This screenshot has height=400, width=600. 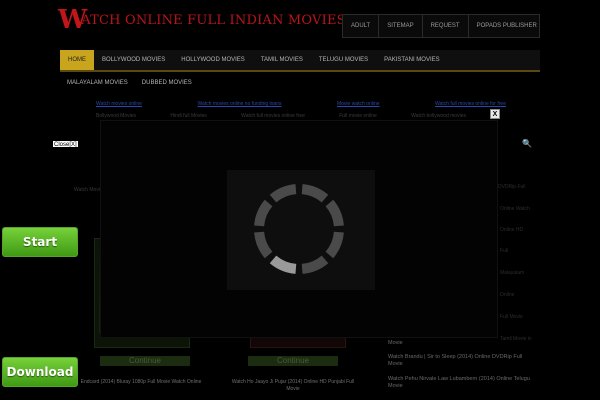 I want to click on top-links: ADULT SITEMAP REQUEST POPADS PUBLISHER, so click(x=441, y=26).